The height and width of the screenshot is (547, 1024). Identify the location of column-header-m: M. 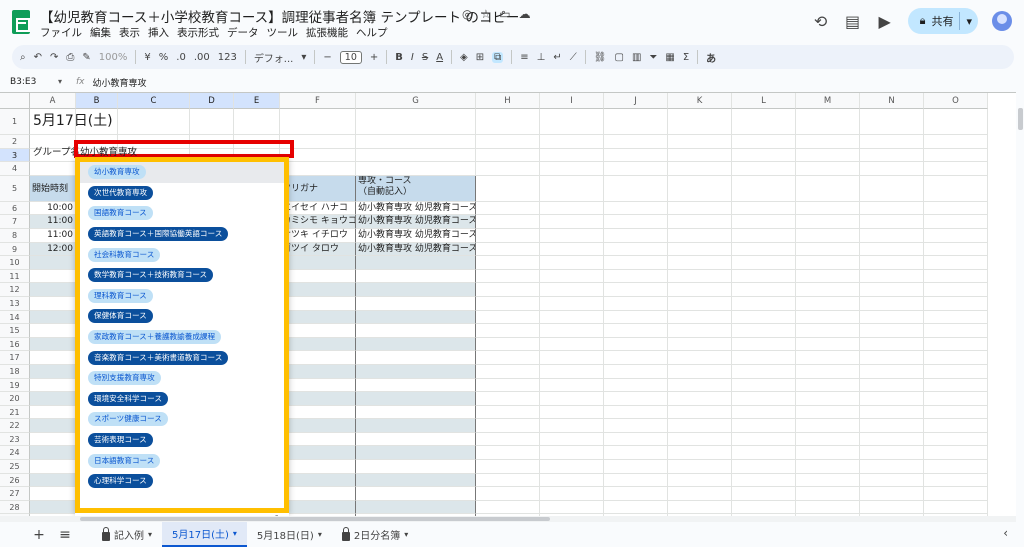
(828, 101).